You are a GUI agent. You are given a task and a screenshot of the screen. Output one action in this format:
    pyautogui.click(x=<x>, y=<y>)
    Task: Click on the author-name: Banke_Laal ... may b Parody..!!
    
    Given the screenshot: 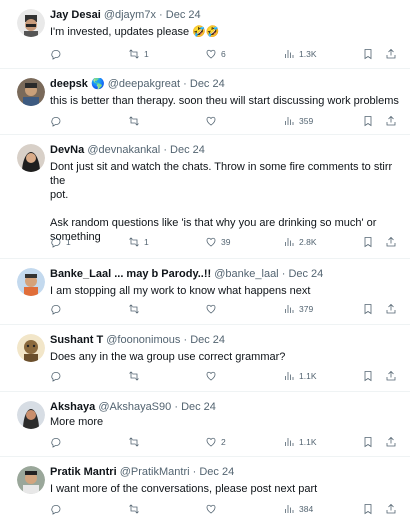 What is the action you would take?
    pyautogui.click(x=130, y=274)
    